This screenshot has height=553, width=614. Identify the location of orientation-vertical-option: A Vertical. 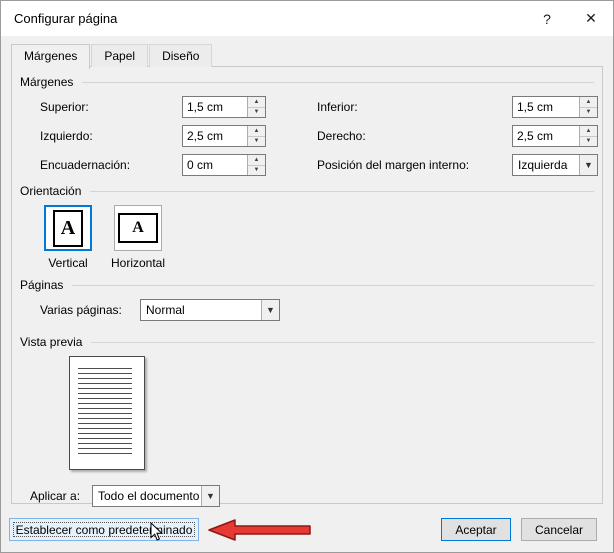
(68, 237).